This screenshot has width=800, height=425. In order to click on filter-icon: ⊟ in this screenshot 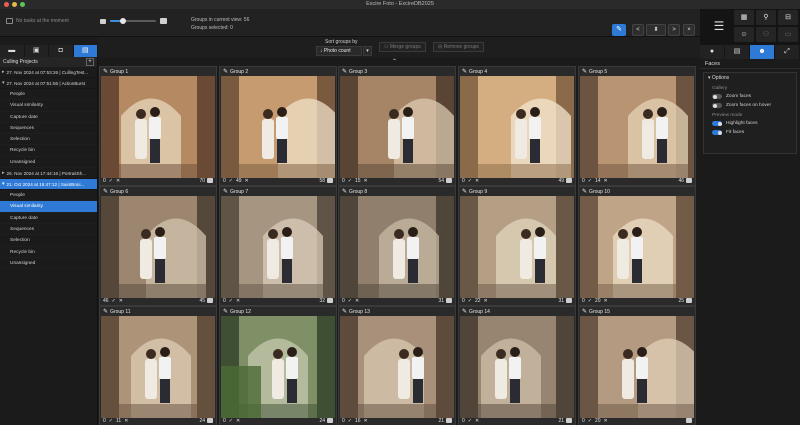, I will do `click(788, 17)`.